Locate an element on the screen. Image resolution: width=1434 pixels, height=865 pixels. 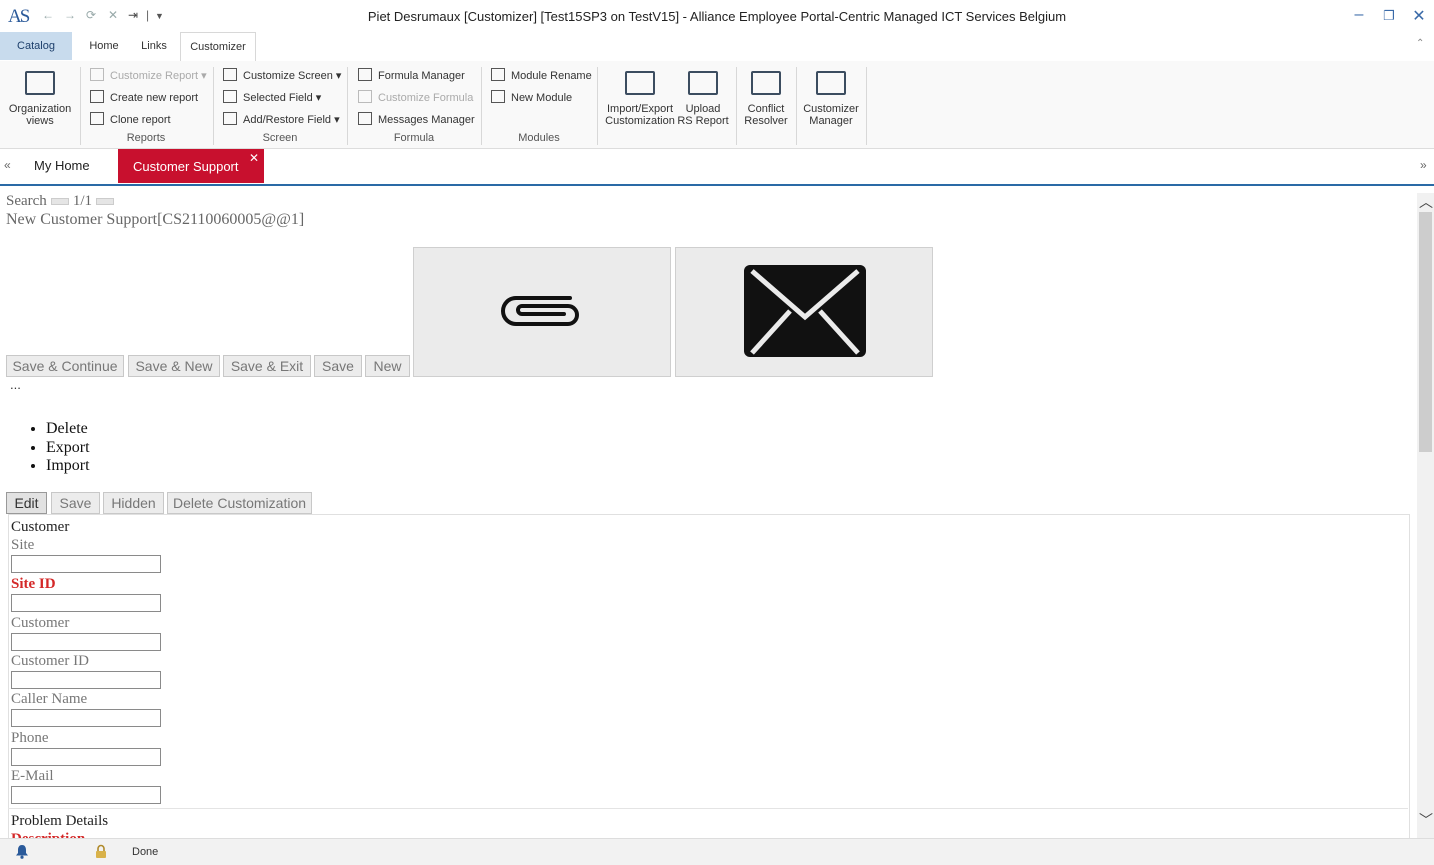
customizer-manager-button: Customizer Manager is located at coordinates (831, 99).